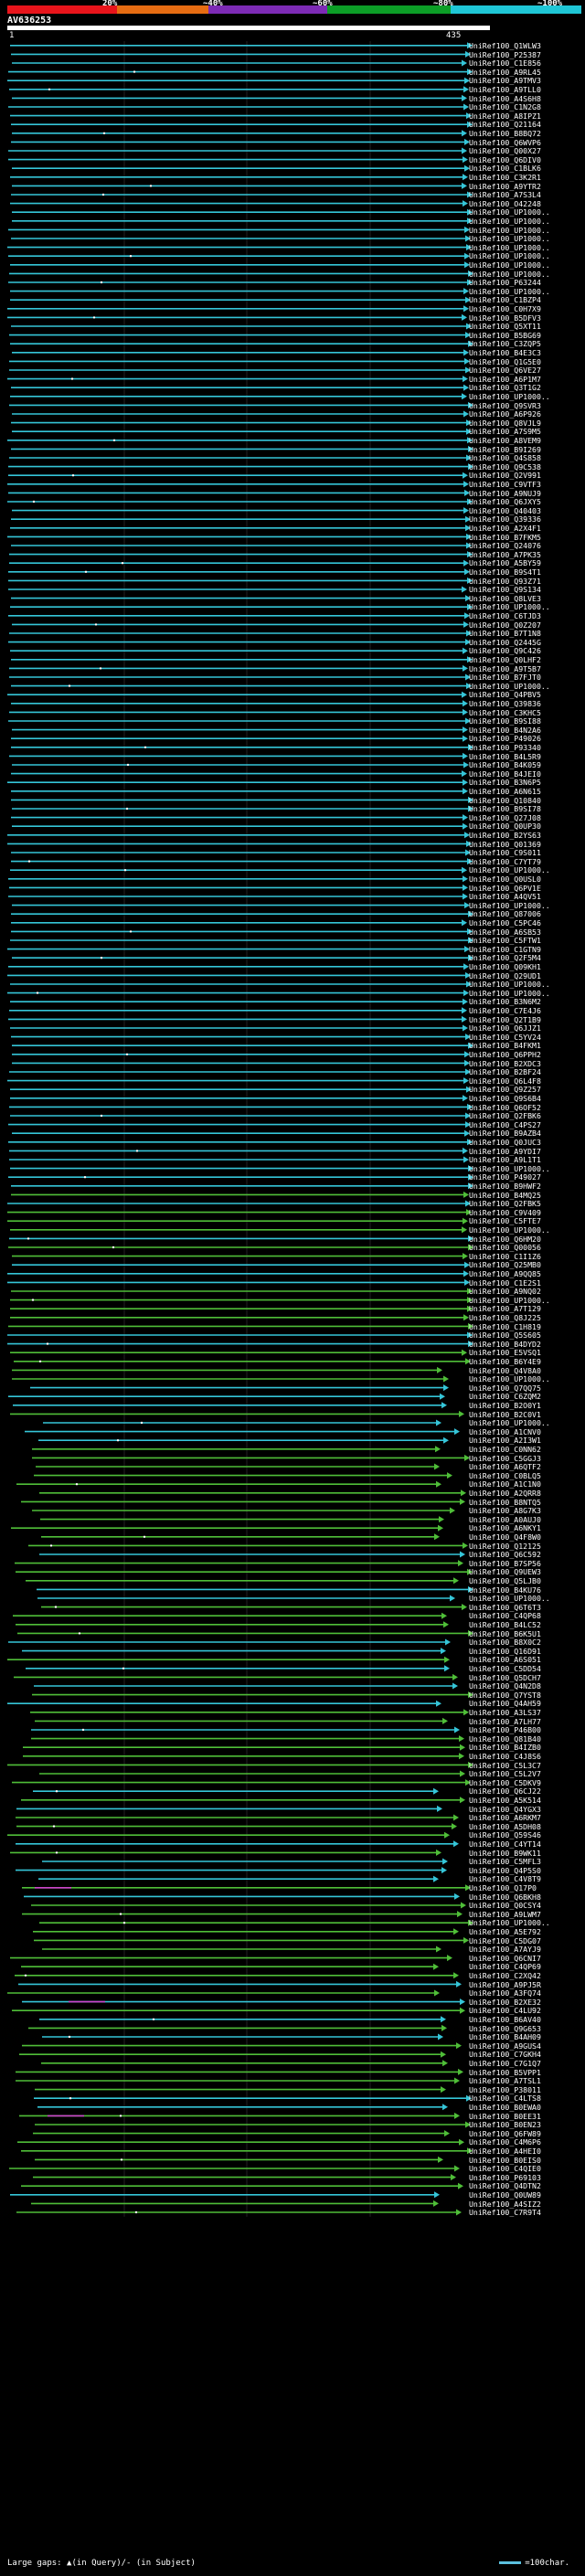  Describe the element at coordinates (505, 54) in the screenshot. I see `hit-link: UniRef100_P25387` at that location.